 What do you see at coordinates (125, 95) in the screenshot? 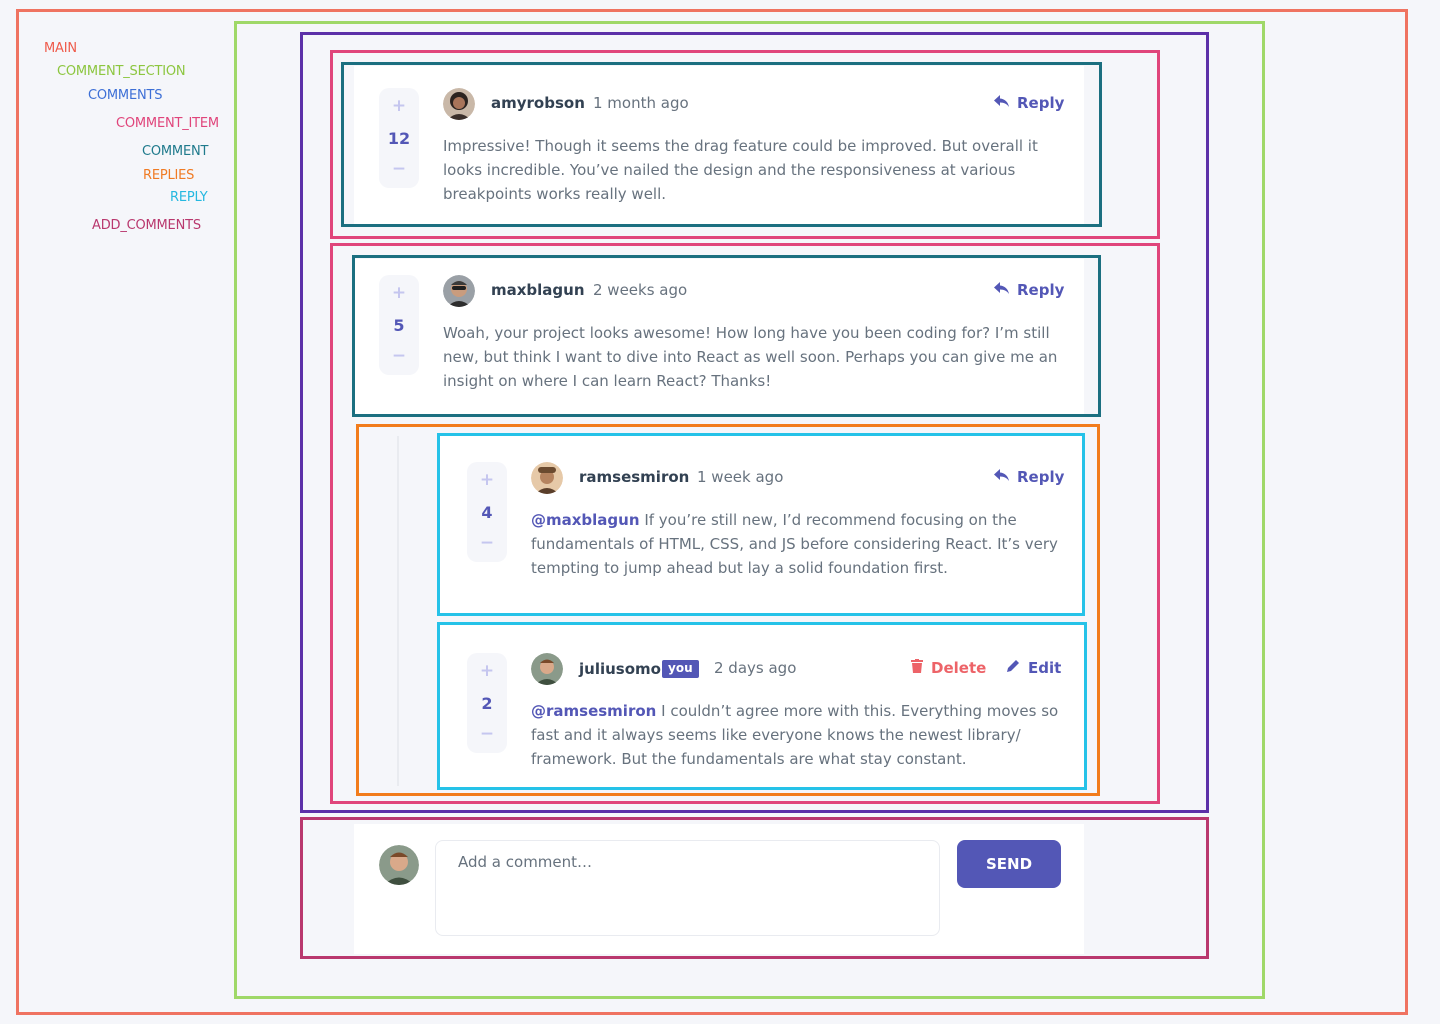
I see `legend-comments: COMMENTS` at bounding box center [125, 95].